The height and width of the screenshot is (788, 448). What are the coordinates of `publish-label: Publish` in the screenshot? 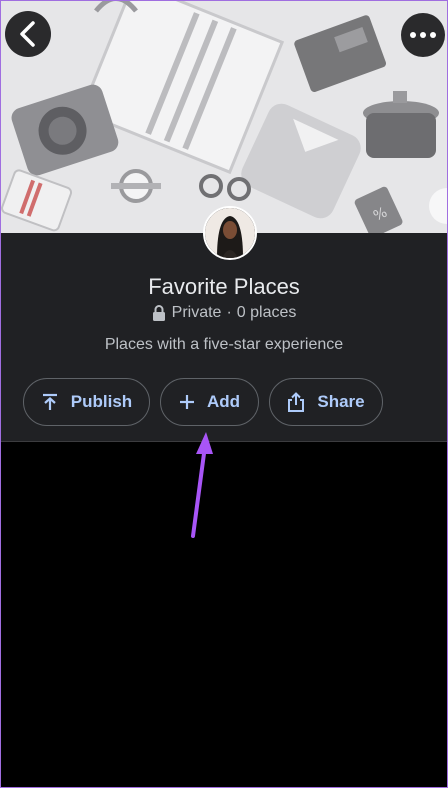 It's located at (101, 401).